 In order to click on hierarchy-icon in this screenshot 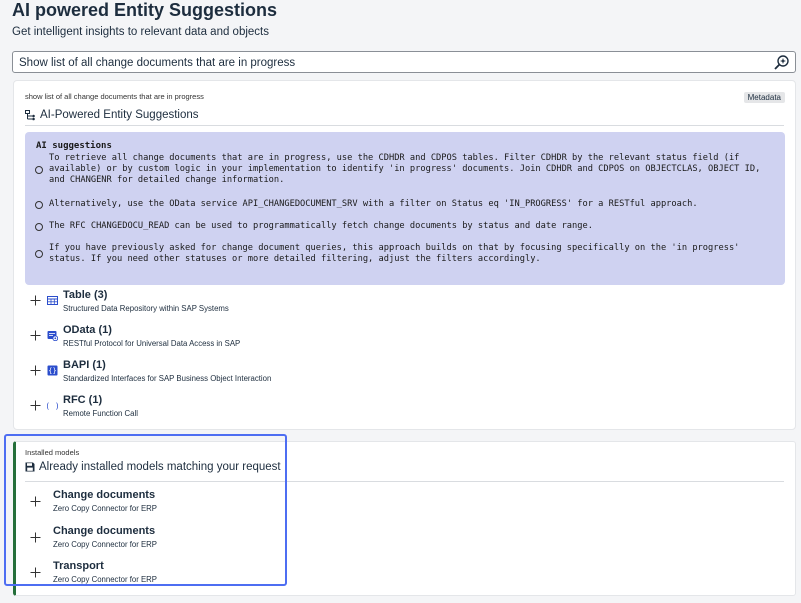, I will do `click(30, 114)`.